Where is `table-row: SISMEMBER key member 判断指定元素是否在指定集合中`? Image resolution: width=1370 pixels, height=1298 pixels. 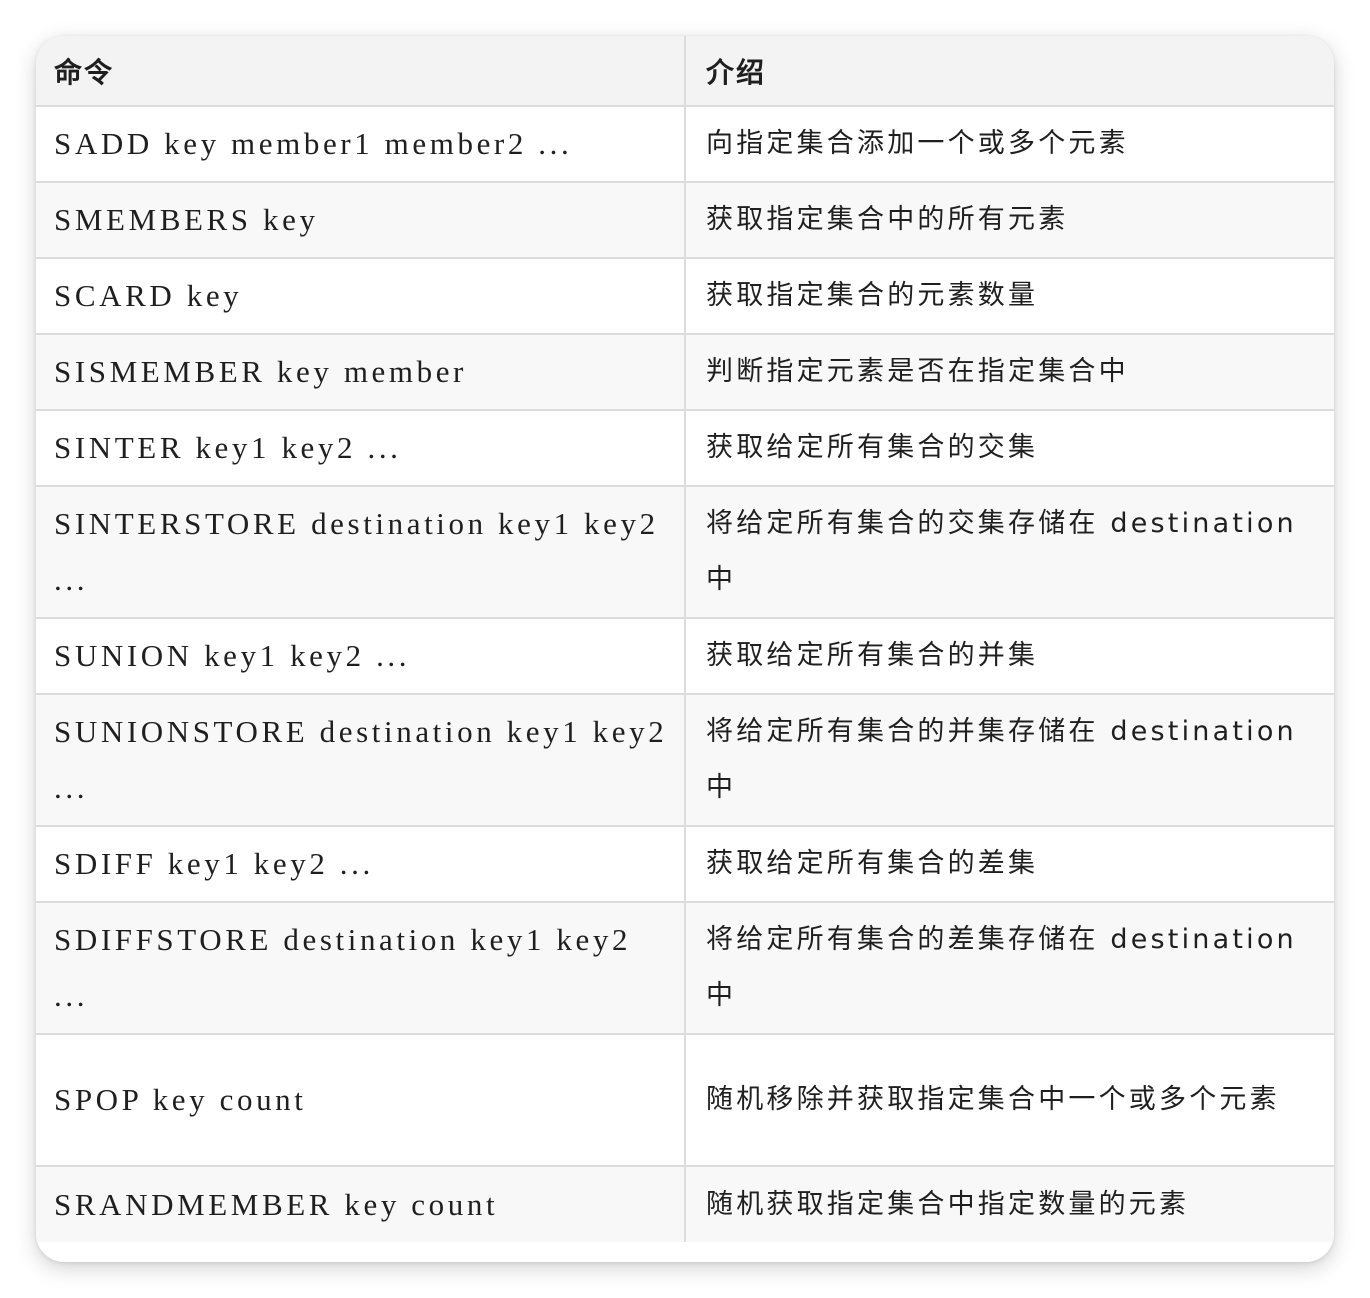
table-row: SISMEMBER key member 判断指定元素是否在指定集合中 is located at coordinates (685, 372).